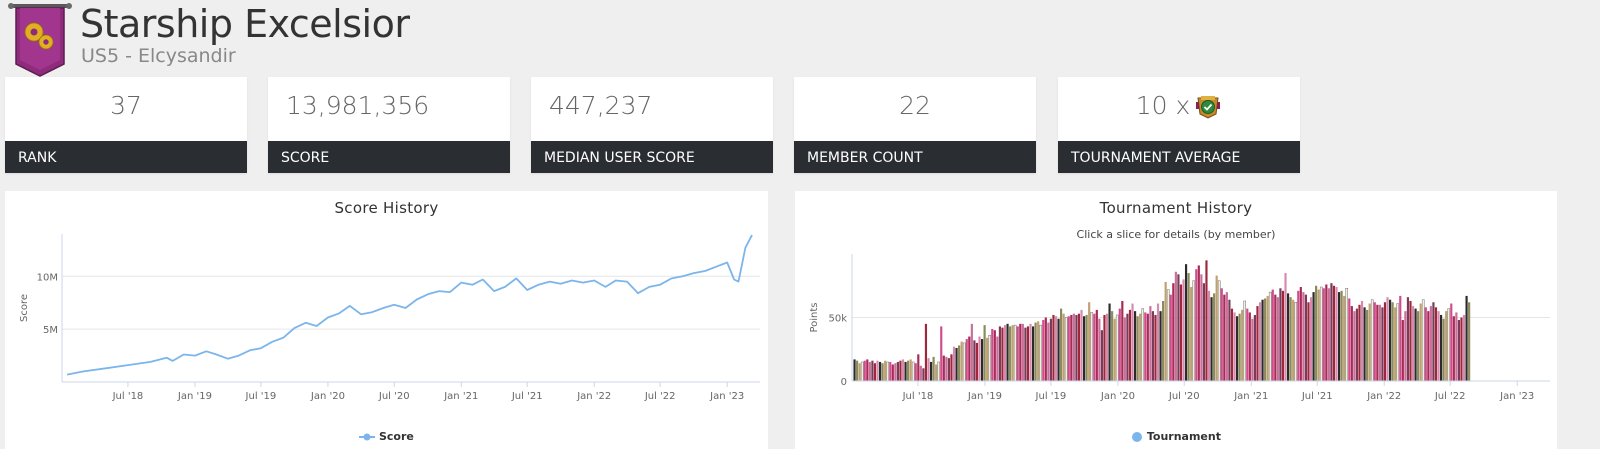  Describe the element at coordinates (409, 305) in the screenshot. I see `score-series-line` at that location.